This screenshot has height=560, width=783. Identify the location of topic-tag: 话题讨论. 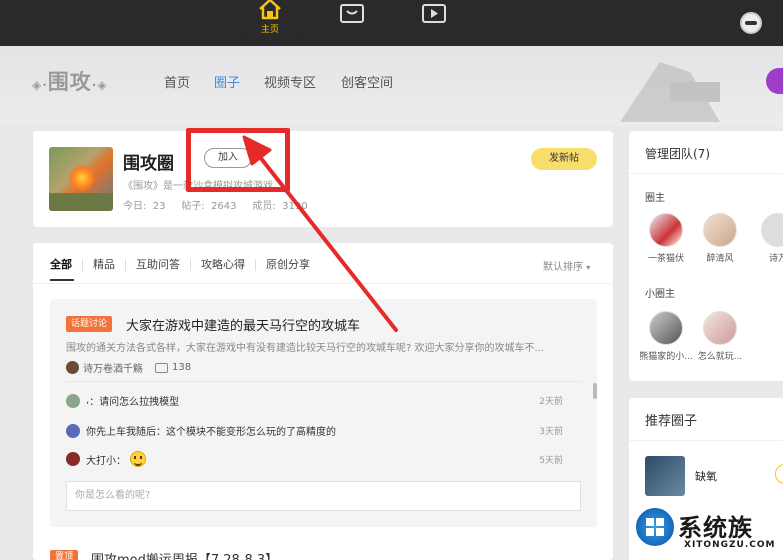
(89, 324).